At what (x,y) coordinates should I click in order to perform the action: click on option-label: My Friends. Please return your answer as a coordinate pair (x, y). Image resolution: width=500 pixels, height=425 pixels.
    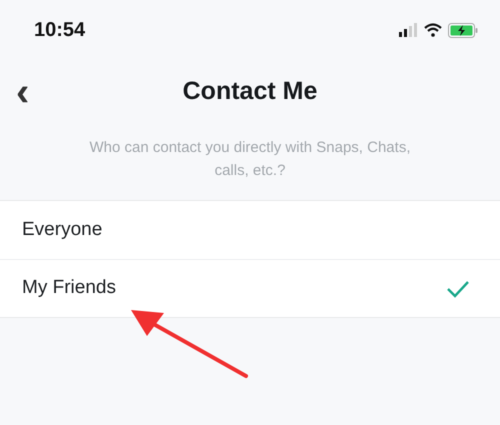
    Looking at the image, I should click on (69, 288).